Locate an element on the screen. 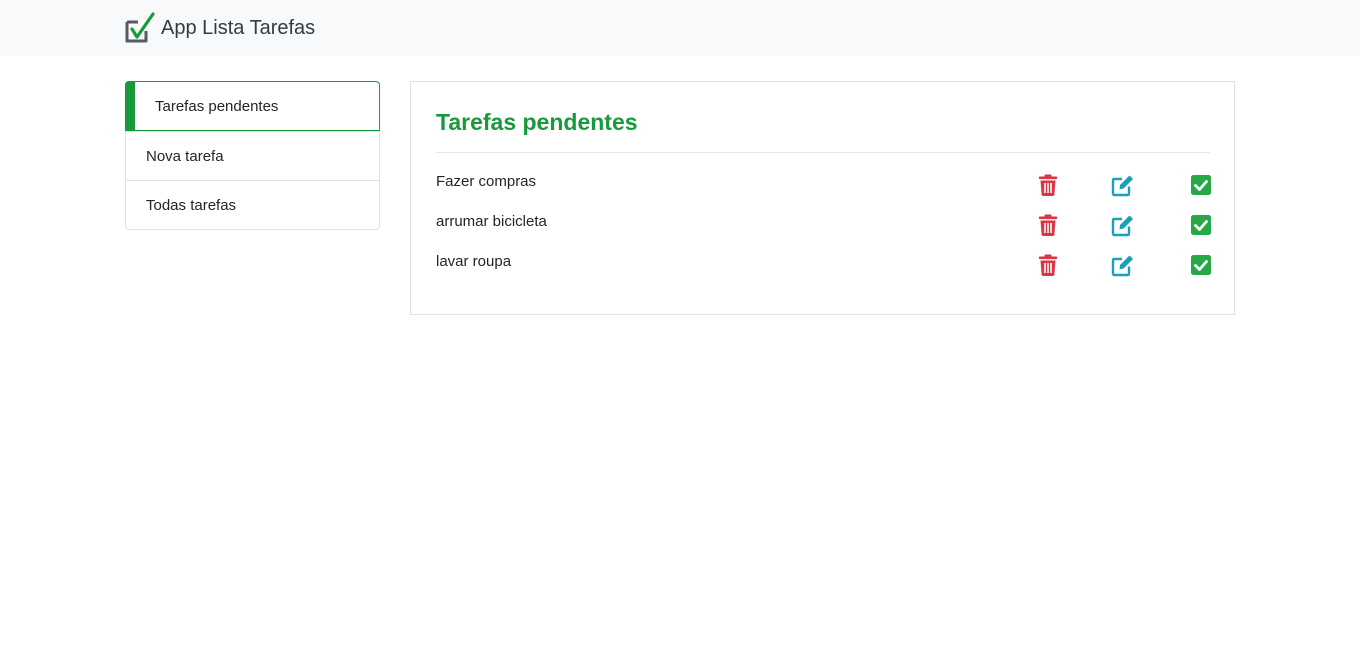 This screenshot has width=1360, height=667. task-row: Fazer compras is located at coordinates (824, 187).